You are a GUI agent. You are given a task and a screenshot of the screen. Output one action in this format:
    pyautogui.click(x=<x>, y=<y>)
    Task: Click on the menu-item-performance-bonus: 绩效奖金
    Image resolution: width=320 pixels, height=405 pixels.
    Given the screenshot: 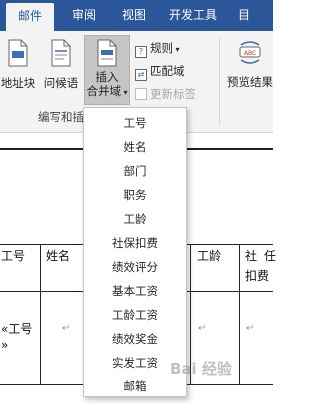 What is the action you would take?
    pyautogui.click(x=135, y=339)
    